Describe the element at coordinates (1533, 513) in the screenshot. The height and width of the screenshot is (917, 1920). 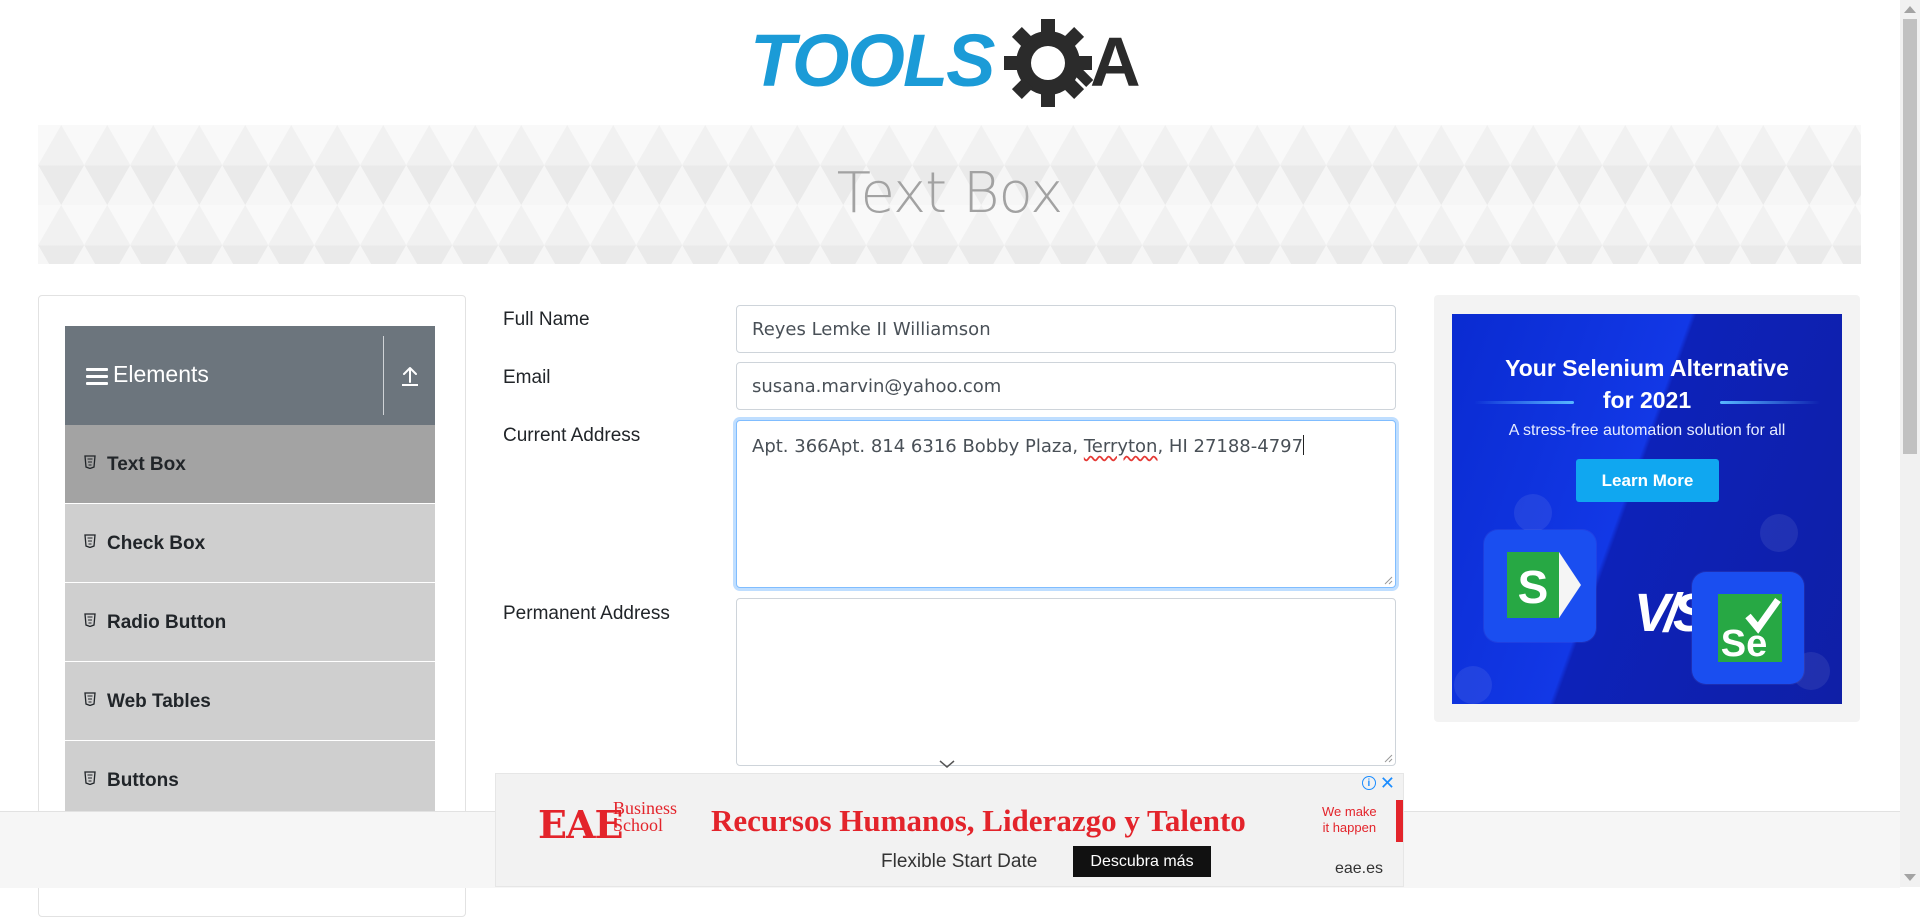
I see `clock-icon` at that location.